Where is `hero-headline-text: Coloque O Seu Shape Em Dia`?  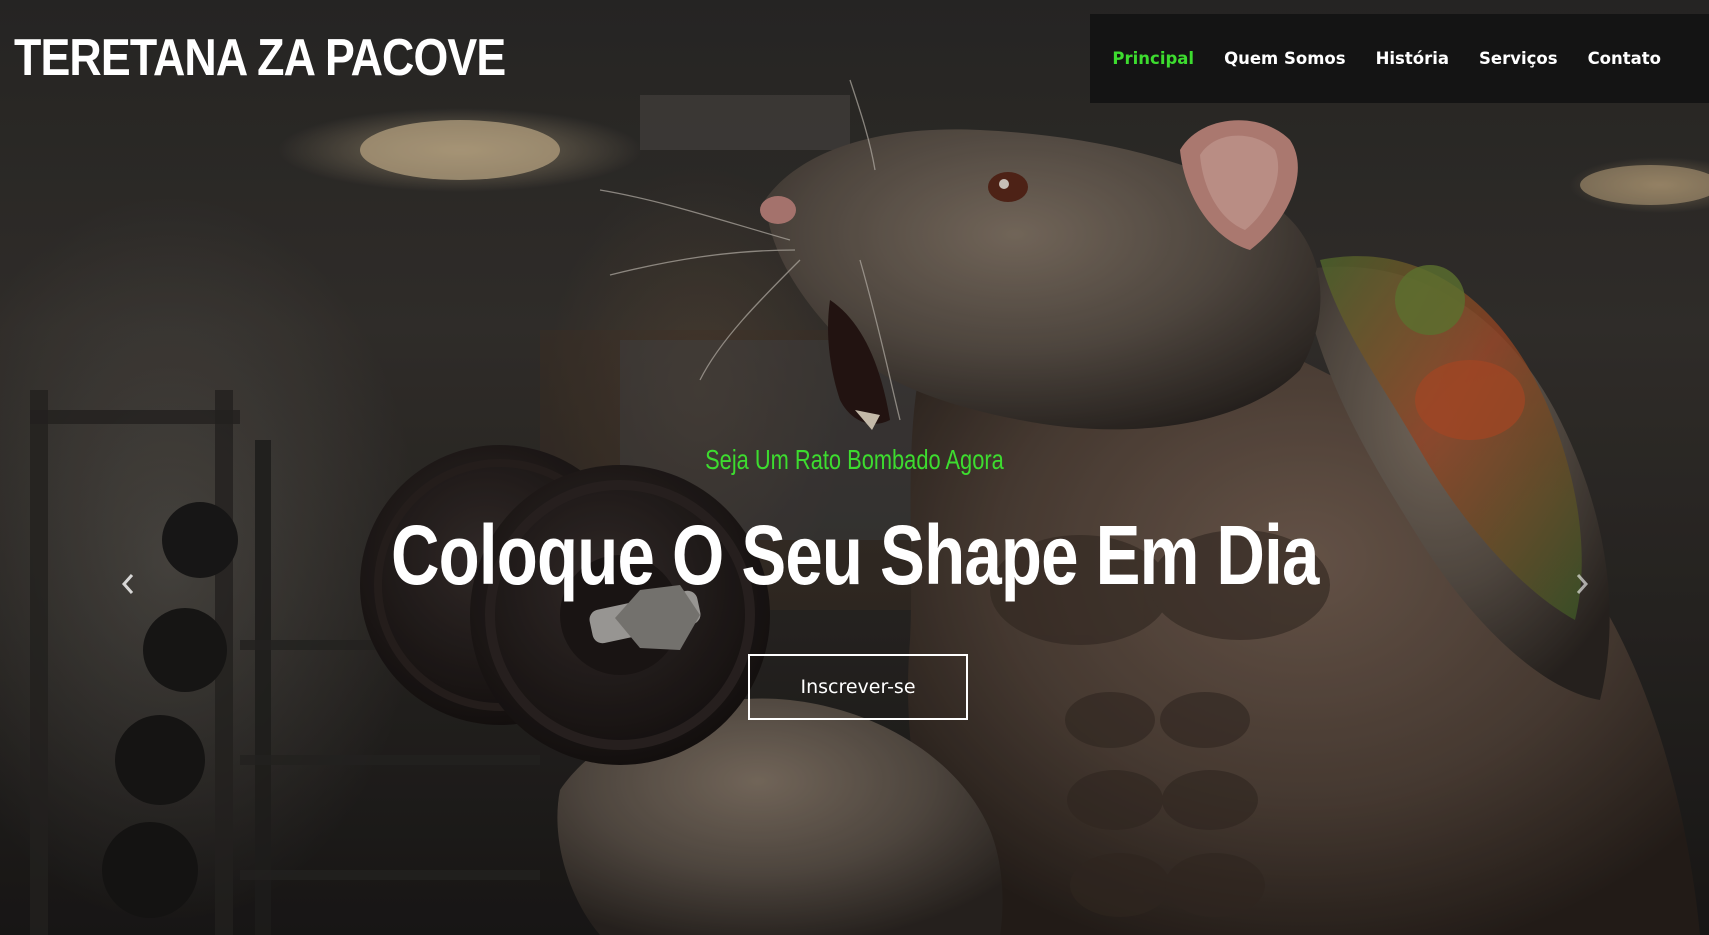 hero-headline-text: Coloque O Seu Shape Em Dia is located at coordinates (854, 555).